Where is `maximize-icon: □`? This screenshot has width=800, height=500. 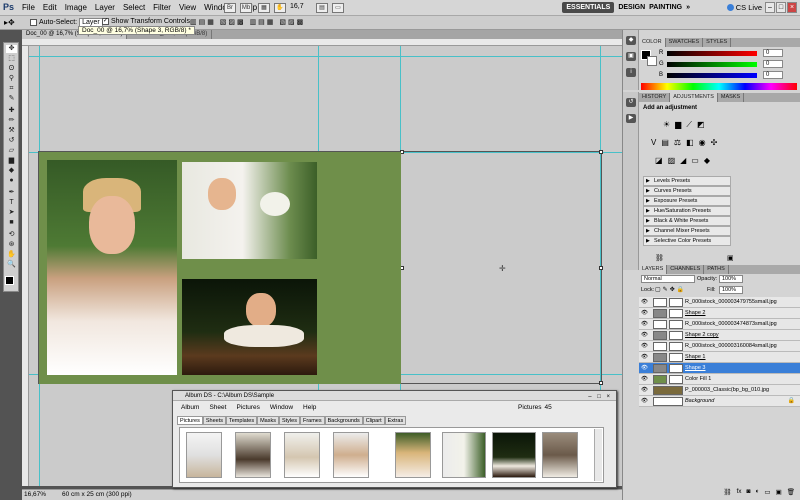
maximize-icon: □ is located at coordinates (781, 7).